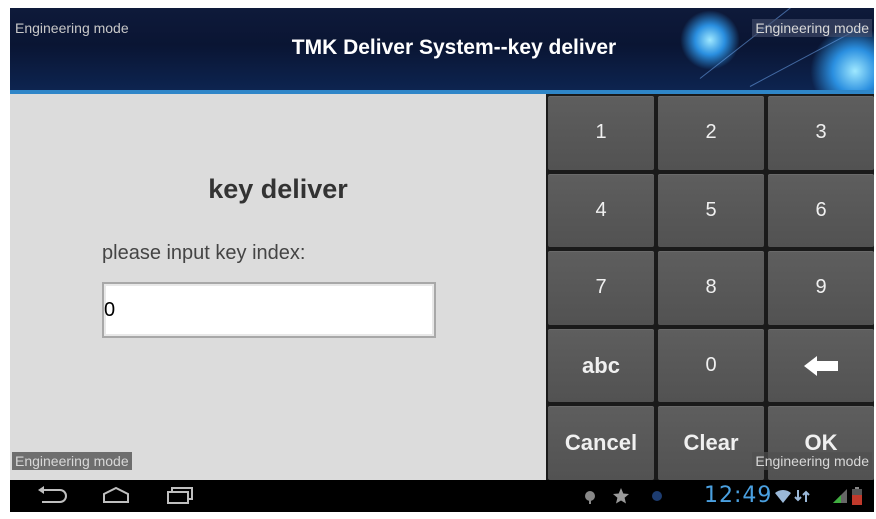 The height and width of the screenshot is (519, 876). What do you see at coordinates (802, 498) in the screenshot?
I see `data-transfer-icon` at bounding box center [802, 498].